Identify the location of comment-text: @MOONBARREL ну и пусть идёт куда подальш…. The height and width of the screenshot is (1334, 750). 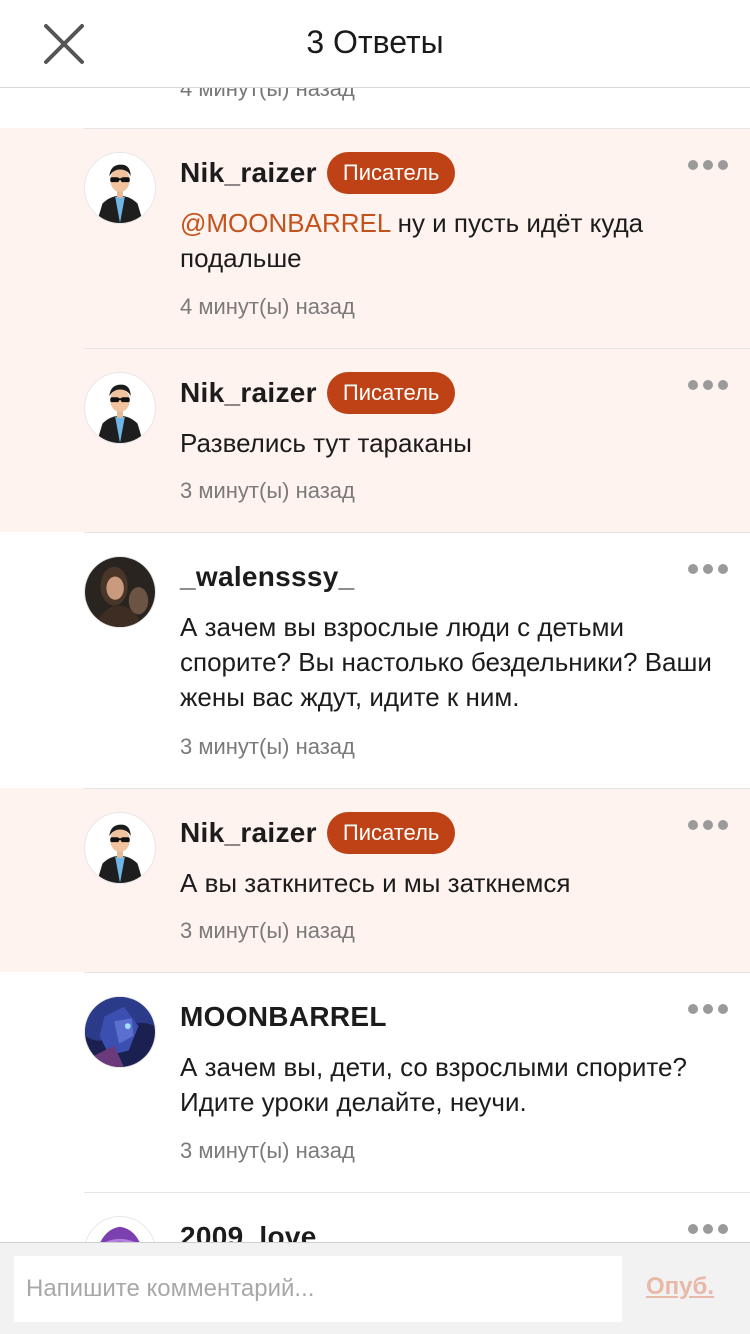
(412, 240).